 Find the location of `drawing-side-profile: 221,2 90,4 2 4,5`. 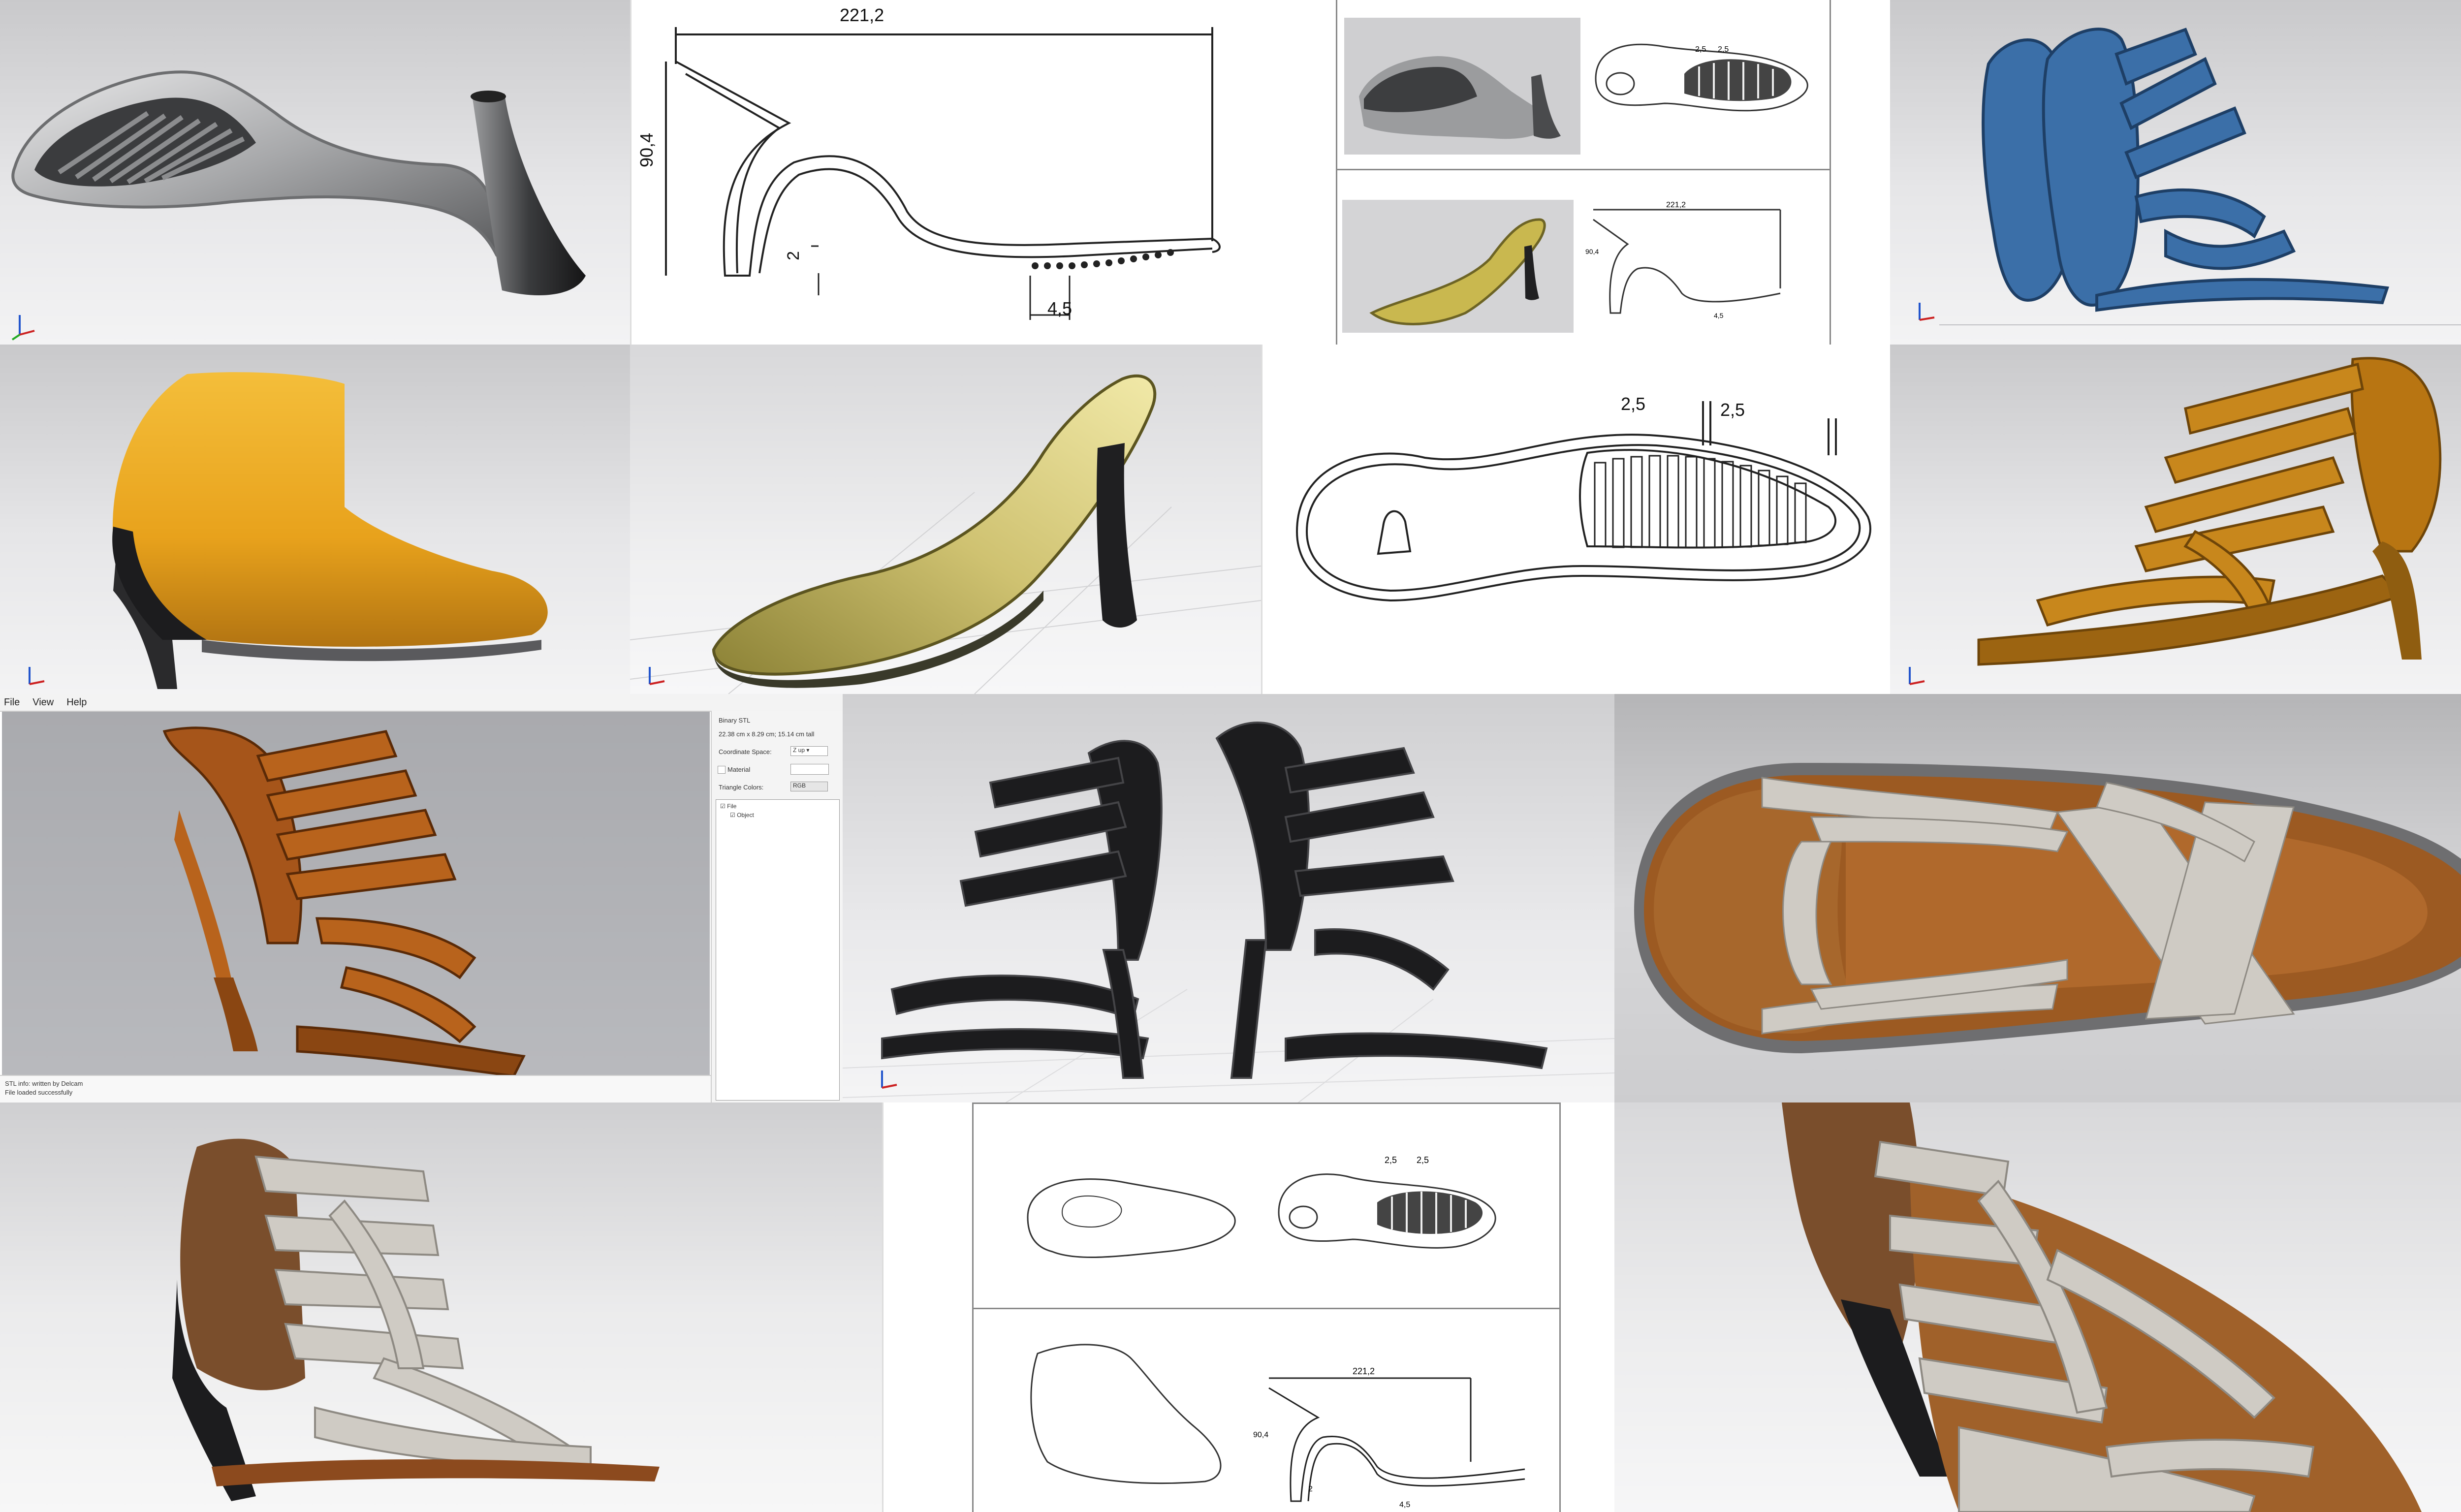

drawing-side-profile: 221,2 90,4 2 4,5 is located at coordinates (946, 172).